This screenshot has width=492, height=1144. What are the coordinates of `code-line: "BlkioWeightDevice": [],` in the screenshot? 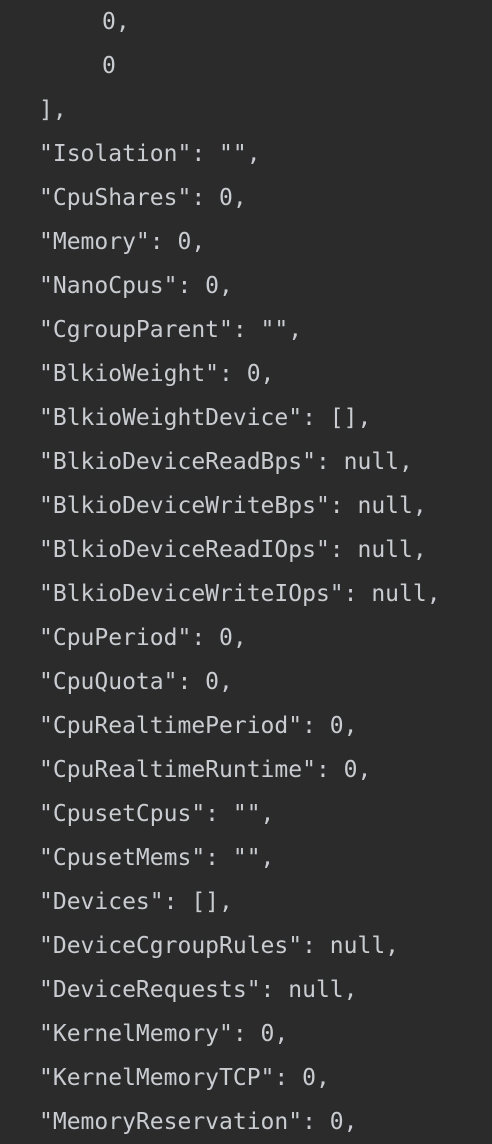 It's located at (246, 418).